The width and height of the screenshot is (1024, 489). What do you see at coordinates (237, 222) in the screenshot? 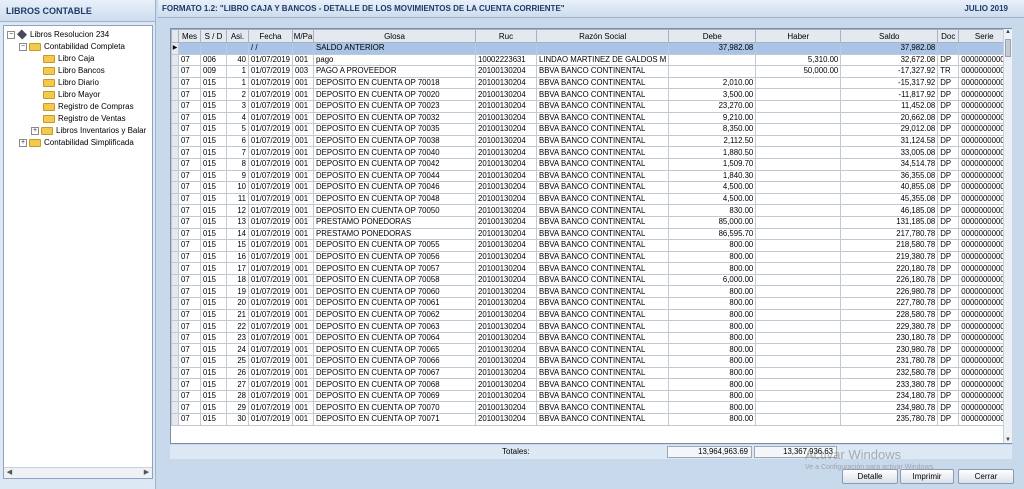
I see `table-cell: 13` at bounding box center [237, 222].